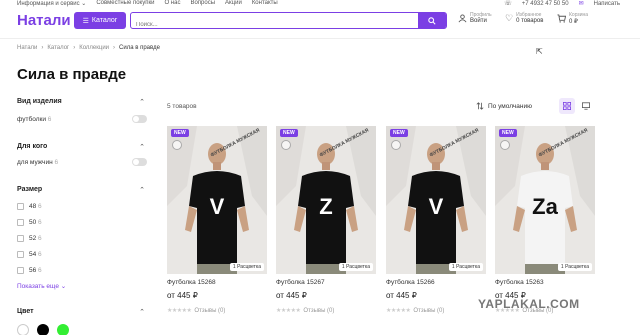 This screenshot has height=335, width=640. I want to click on filter-size: Размер ⌃, so click(82, 190).